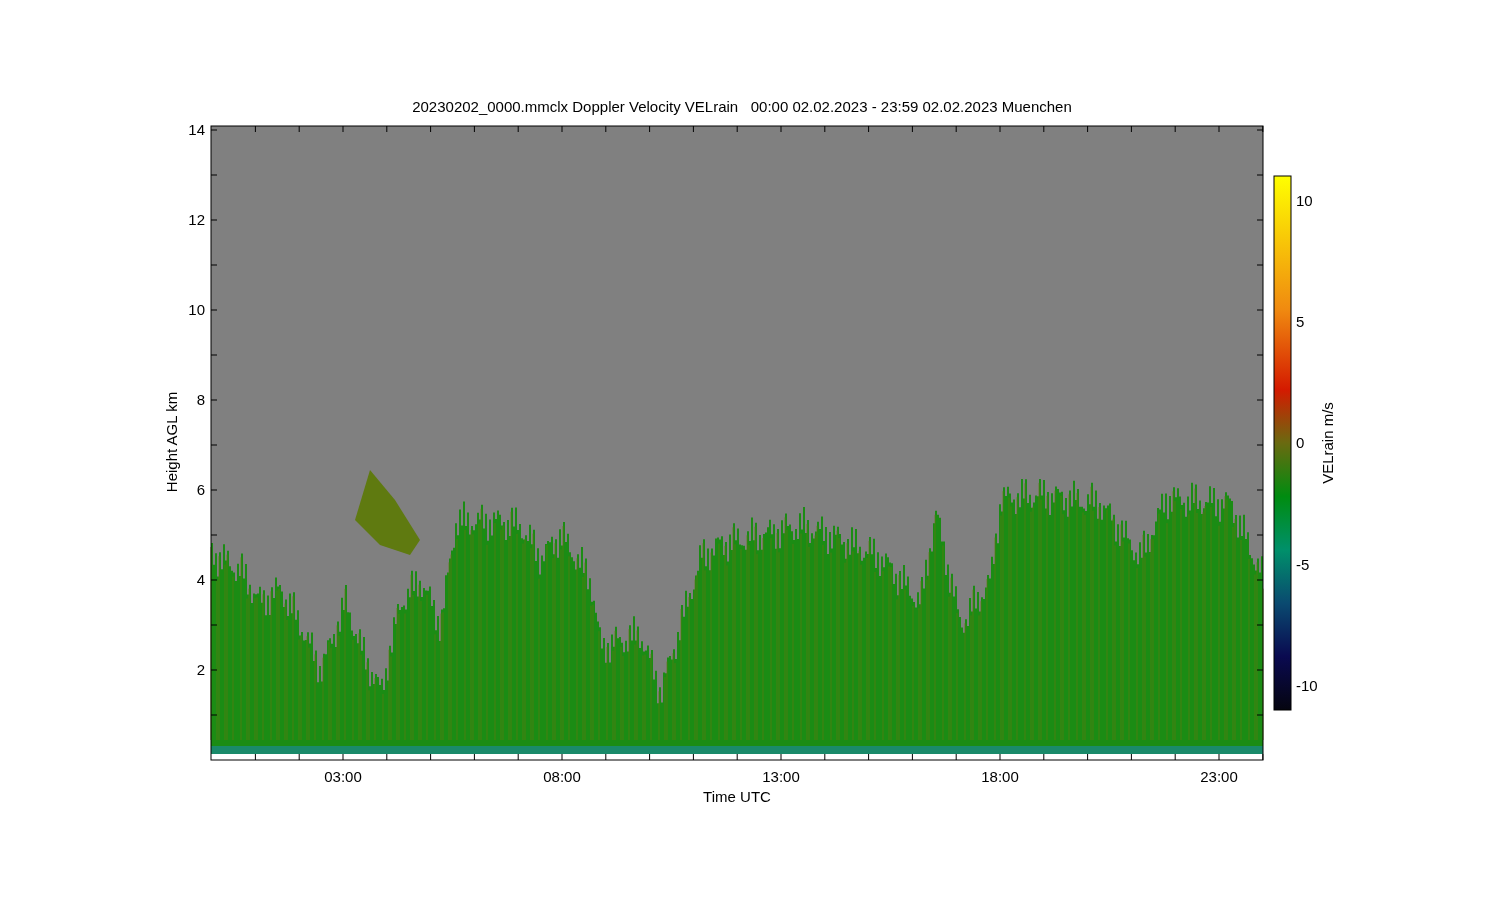  I want to click on y-tick-label: 6, so click(200, 489).